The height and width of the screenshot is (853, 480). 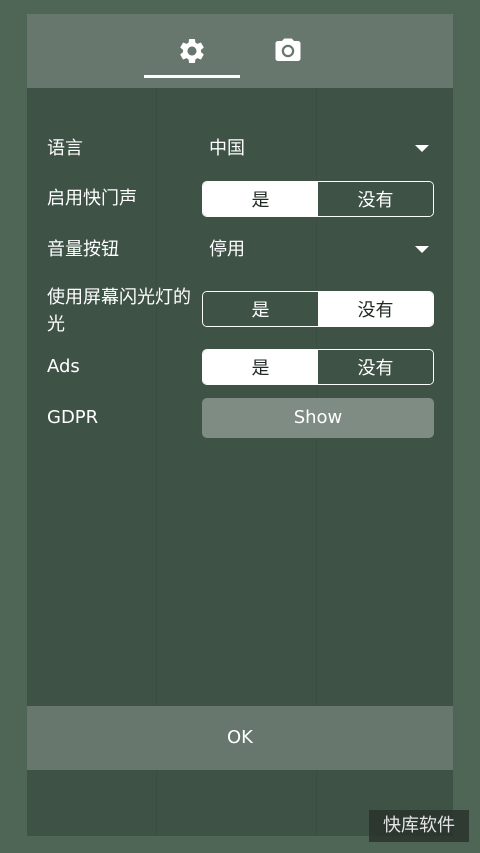 What do you see at coordinates (260, 309) in the screenshot?
I see `screen-flash-yes: 是` at bounding box center [260, 309].